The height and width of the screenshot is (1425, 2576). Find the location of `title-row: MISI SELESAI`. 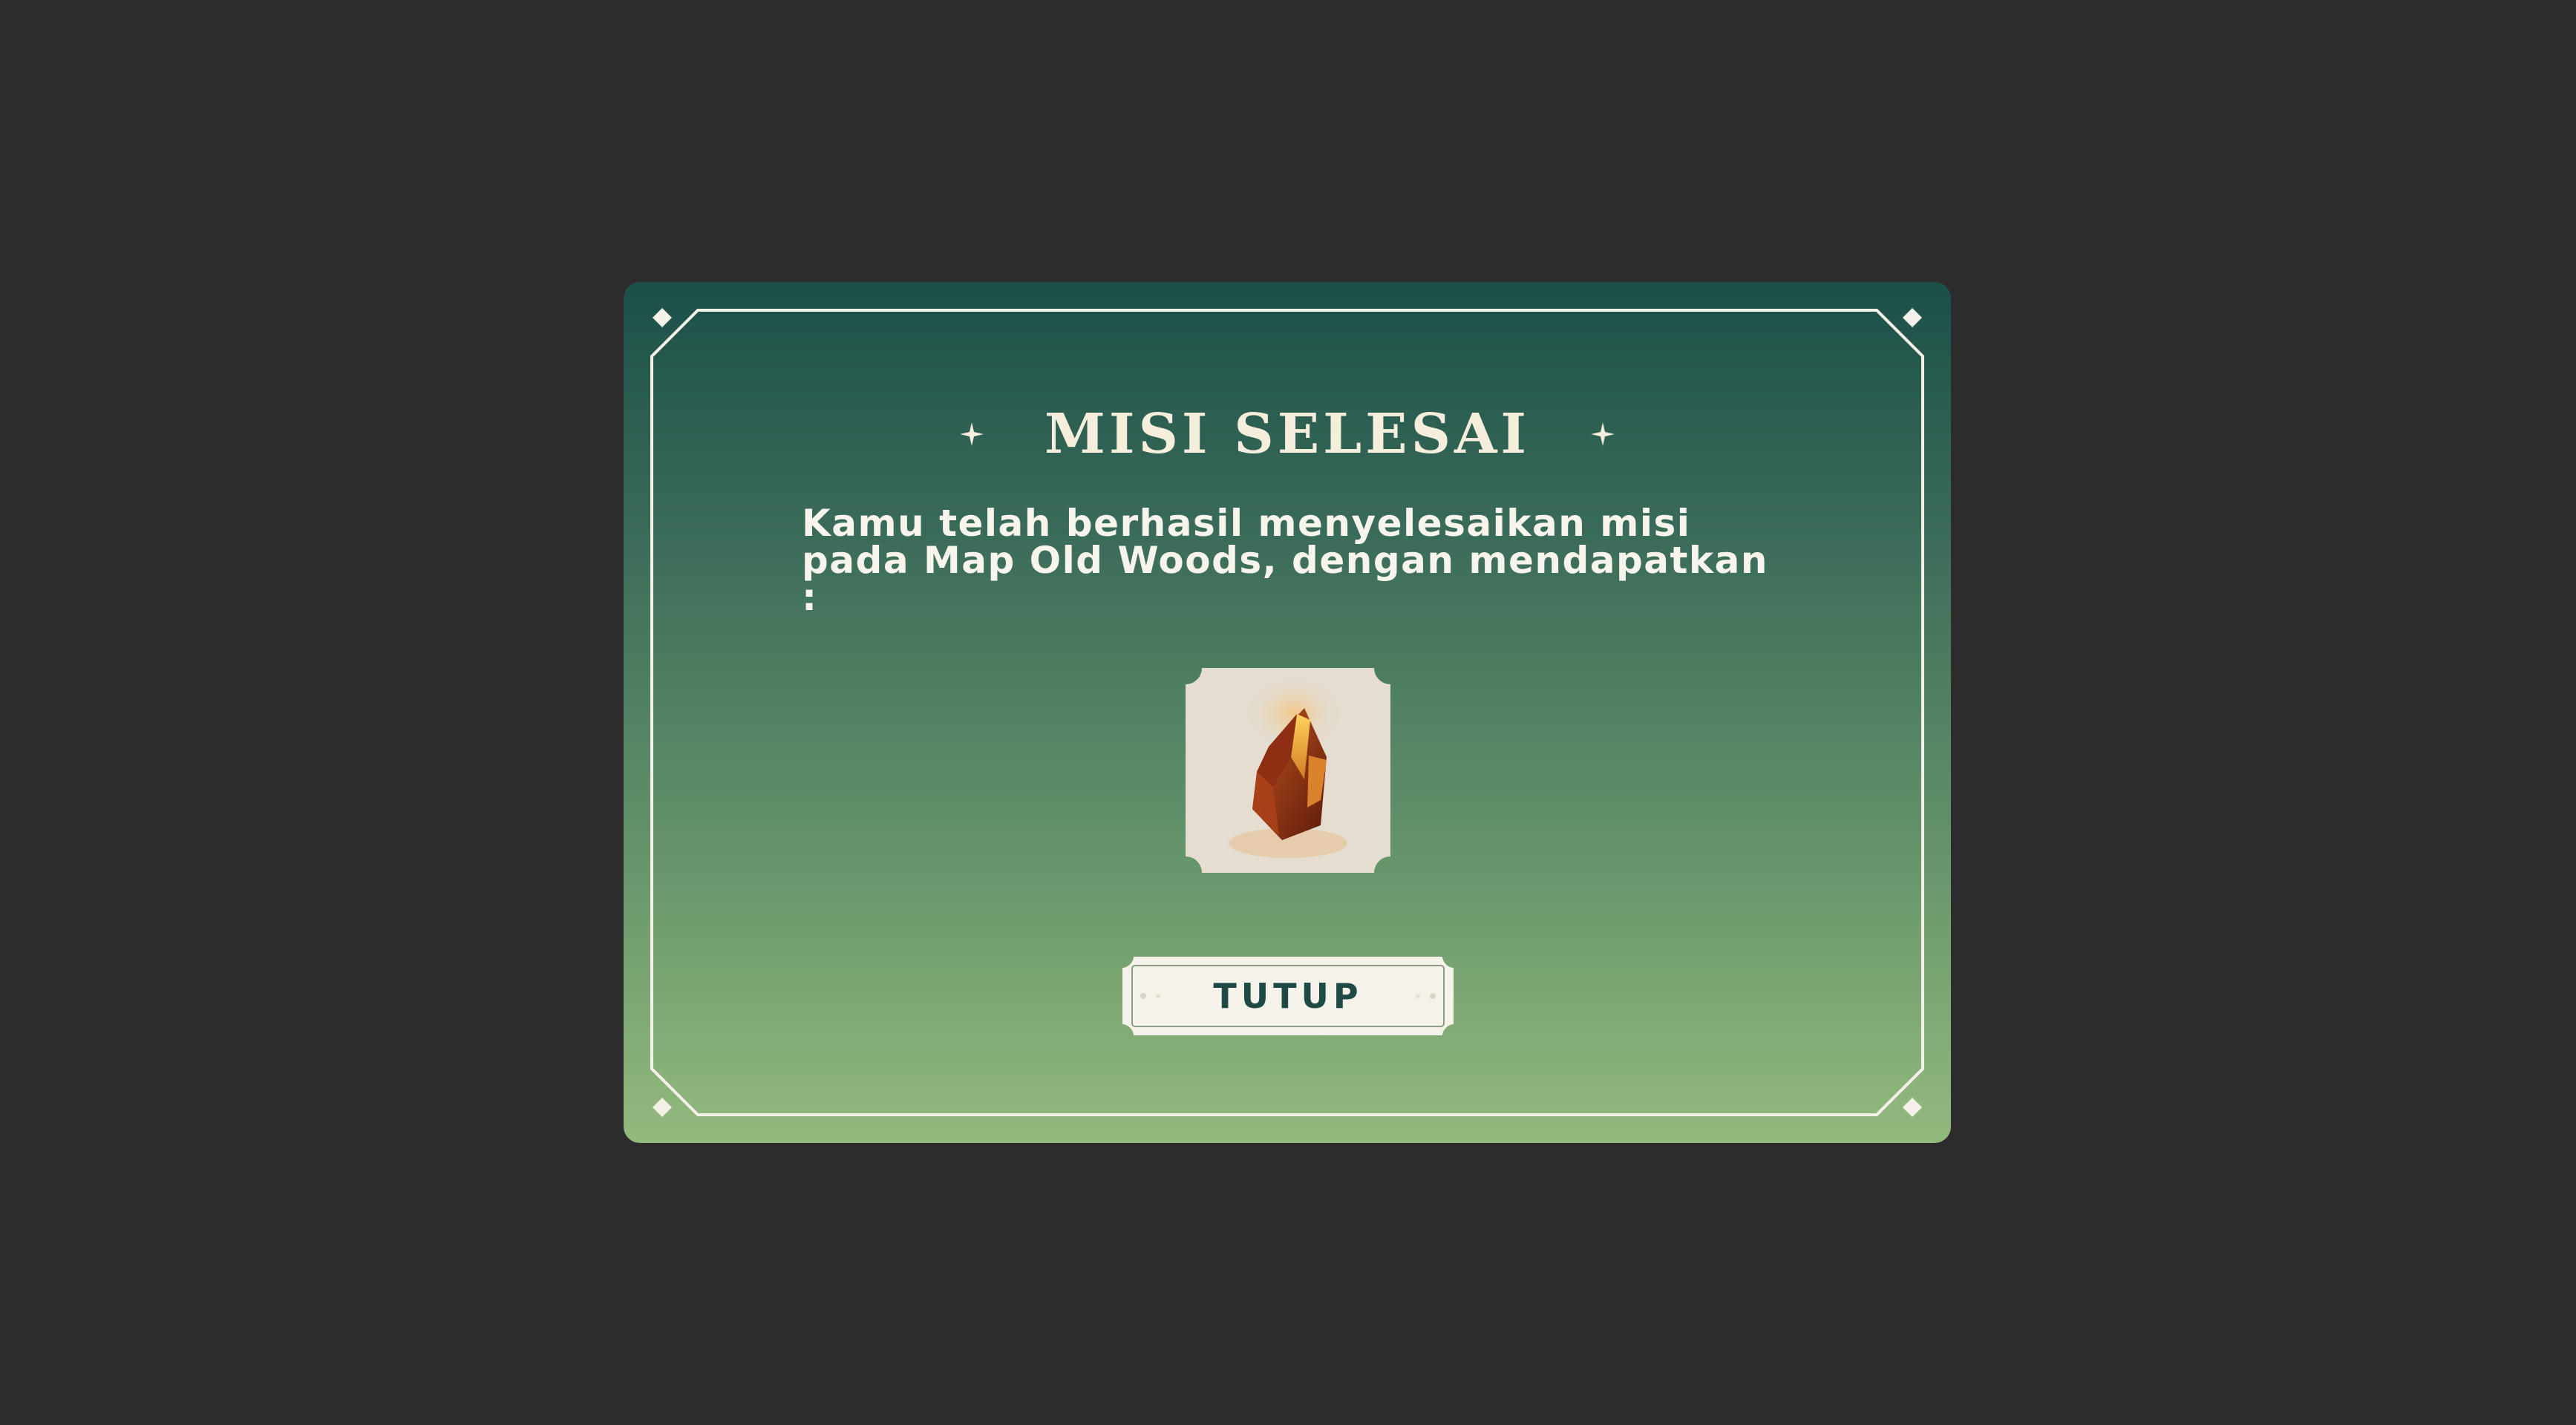

title-row: MISI SELESAI is located at coordinates (1287, 434).